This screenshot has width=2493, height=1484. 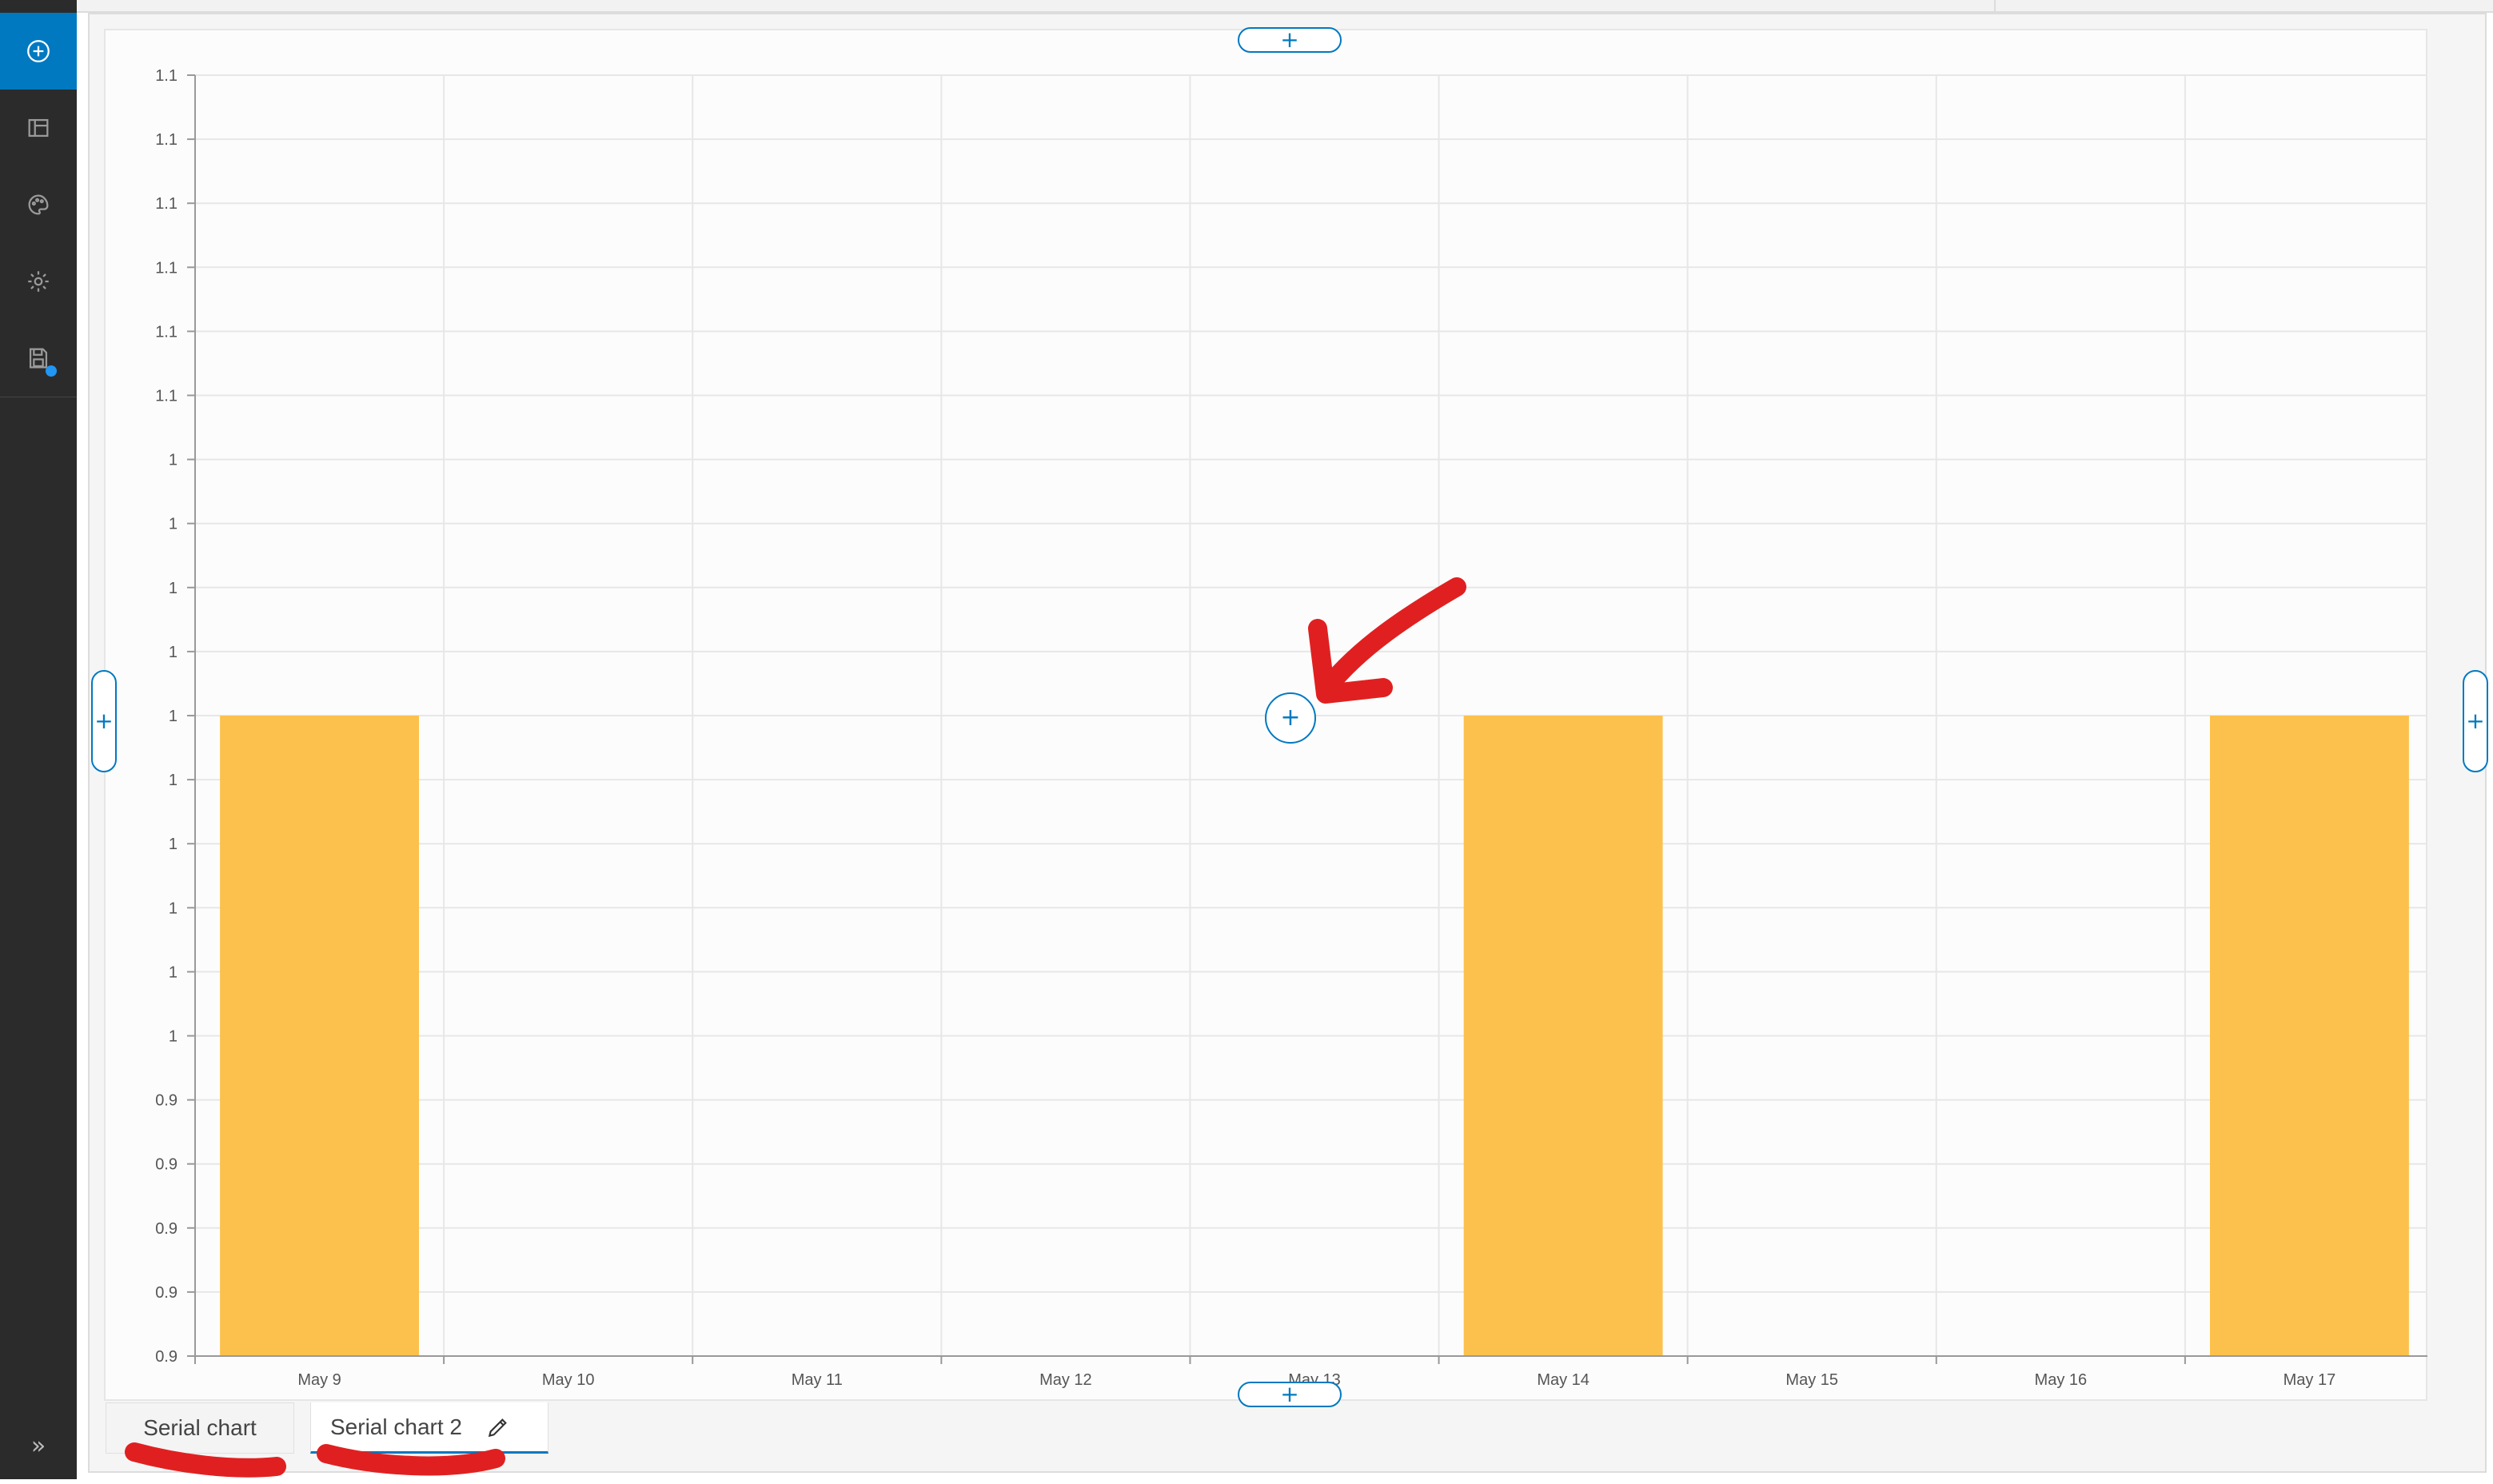 I want to click on tab-serial-chart: Serial chart, so click(x=200, y=1428).